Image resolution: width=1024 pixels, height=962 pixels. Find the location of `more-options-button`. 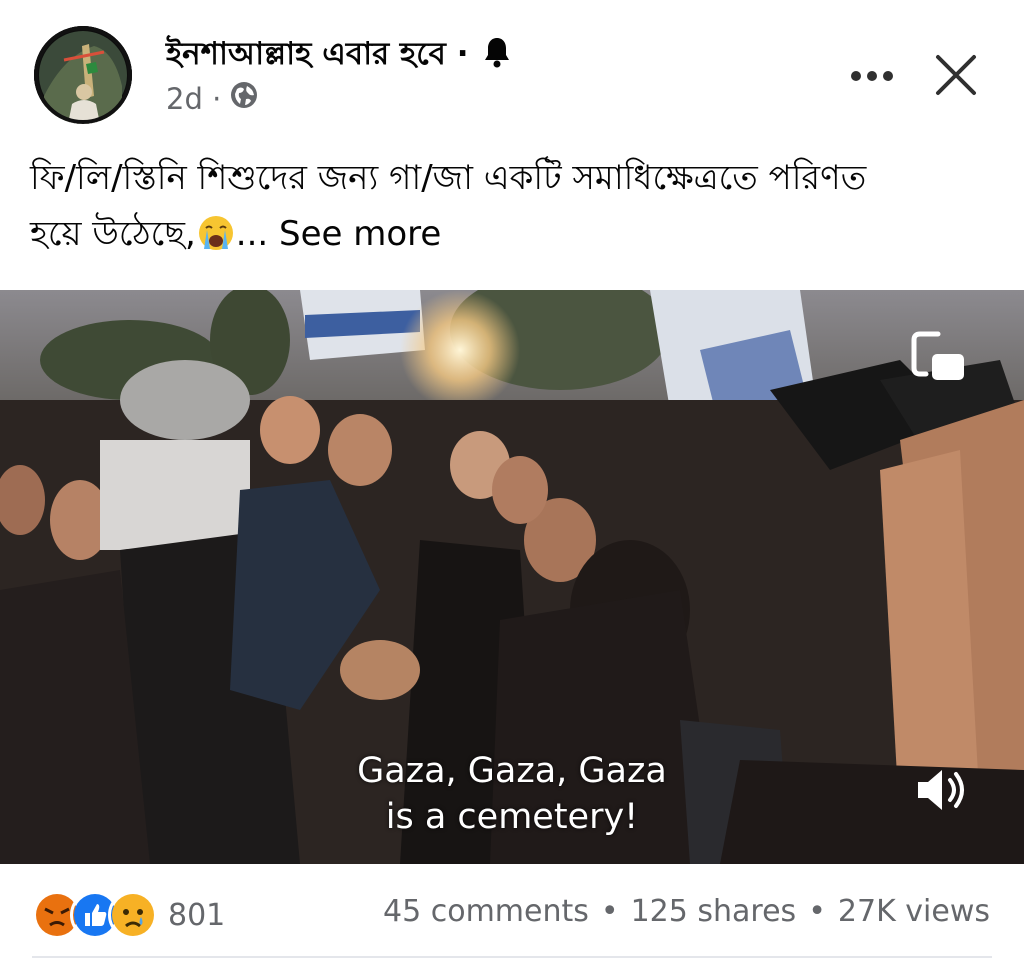

more-options-button is located at coordinates (872, 76).